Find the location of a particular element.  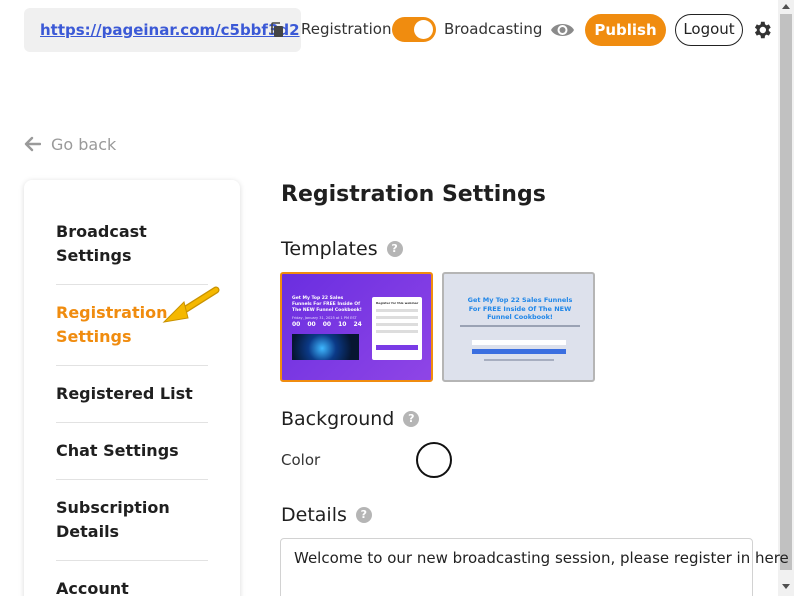

sidebar-item-account: Account is located at coordinates (132, 586).